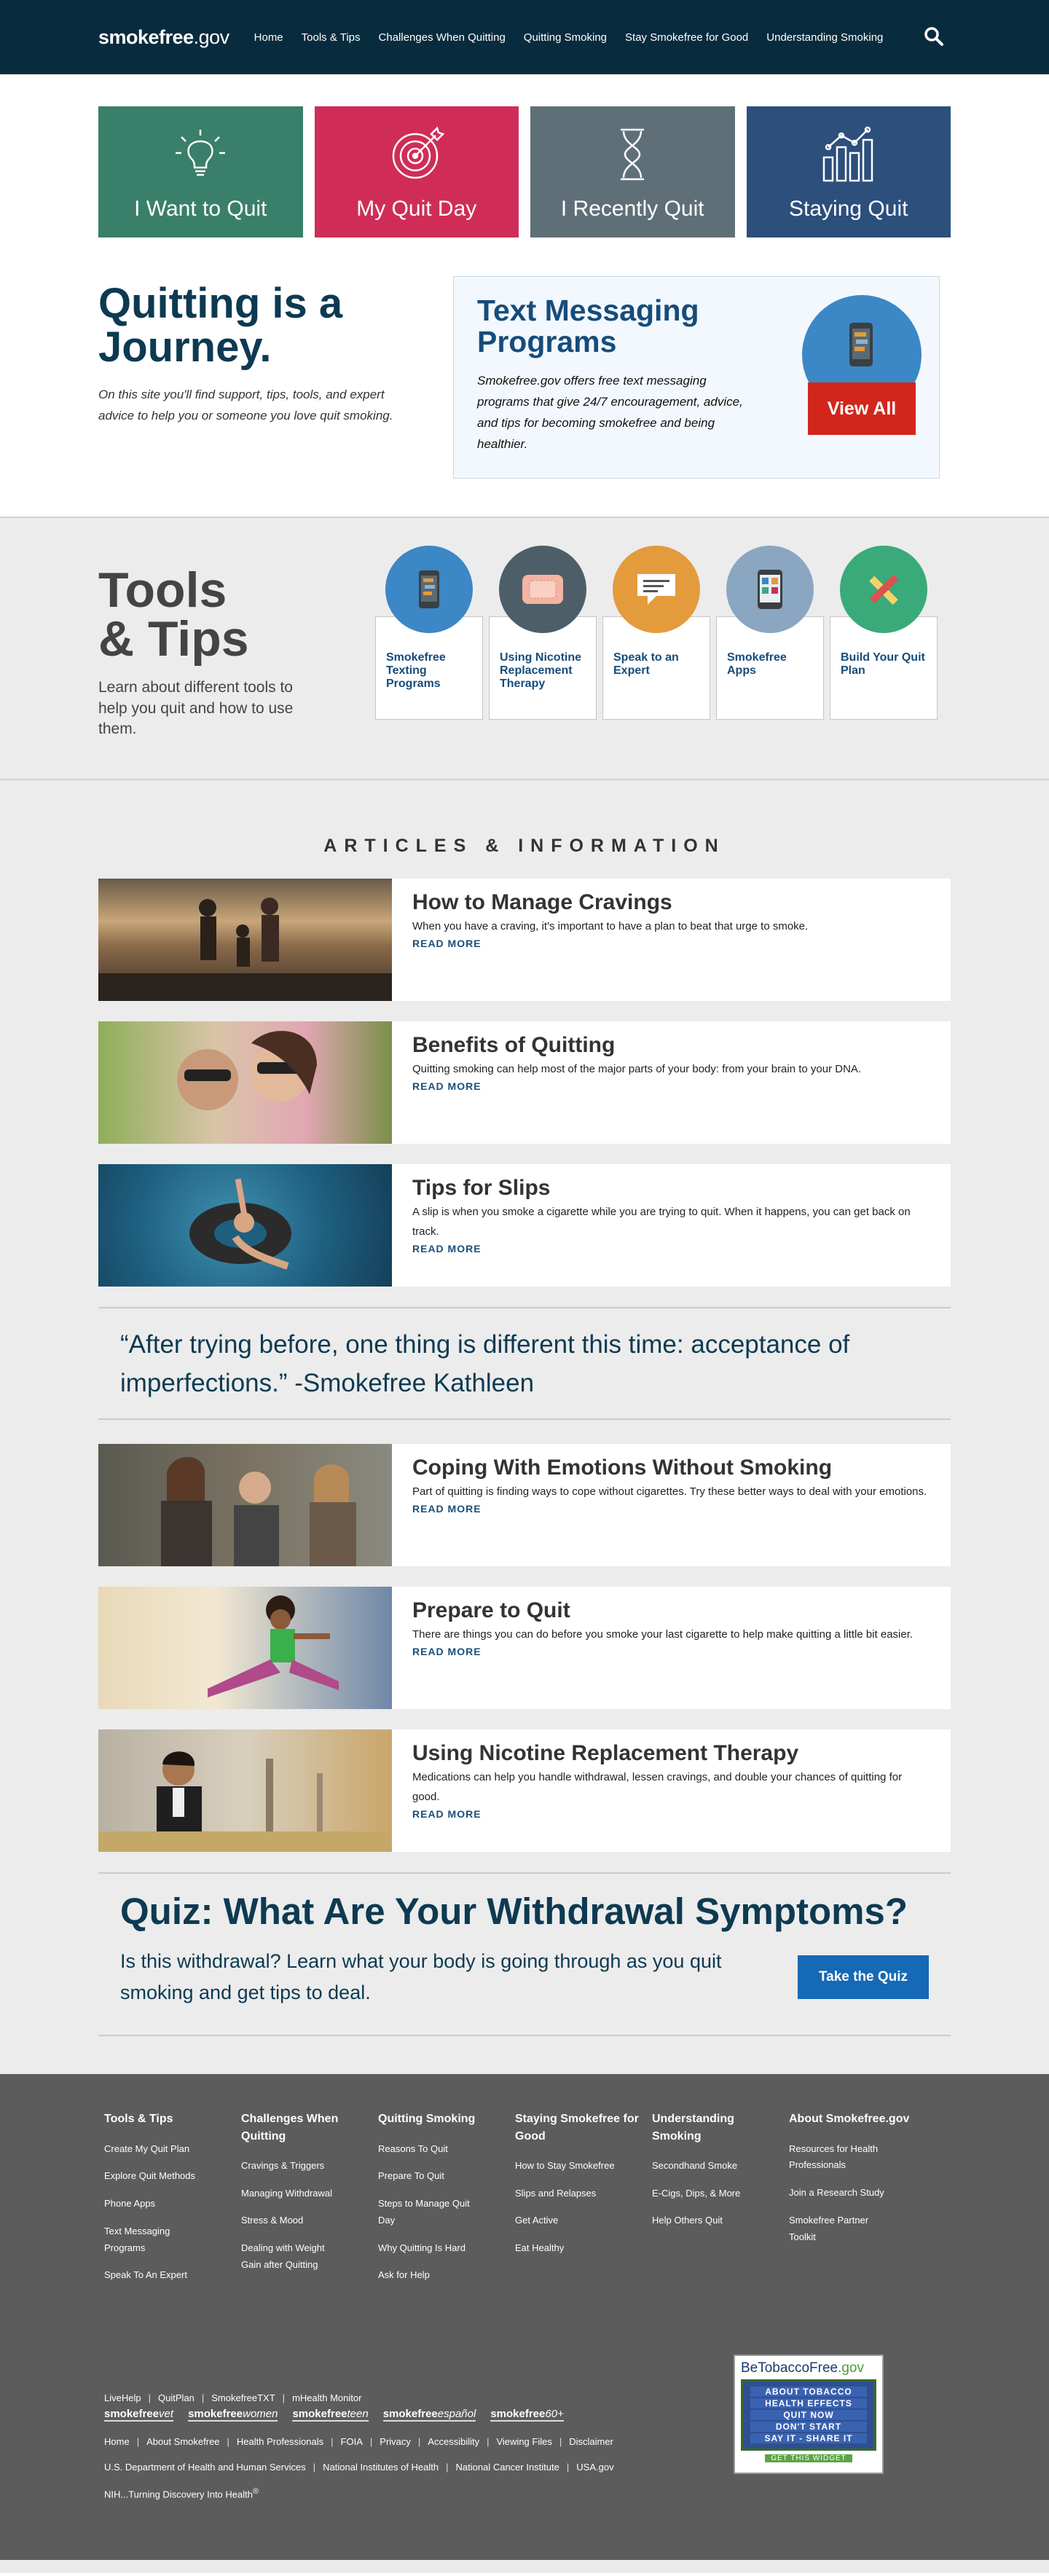 The height and width of the screenshot is (2576, 1049). What do you see at coordinates (235, 2397) in the screenshot?
I see `footer-program-link: SmokefreeTXT` at bounding box center [235, 2397].